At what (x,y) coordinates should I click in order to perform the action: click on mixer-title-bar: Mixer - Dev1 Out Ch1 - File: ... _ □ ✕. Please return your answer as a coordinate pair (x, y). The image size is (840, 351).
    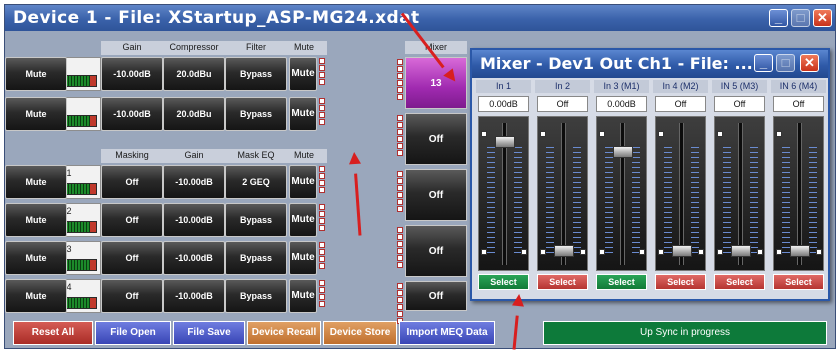
    Looking at the image, I should click on (650, 64).